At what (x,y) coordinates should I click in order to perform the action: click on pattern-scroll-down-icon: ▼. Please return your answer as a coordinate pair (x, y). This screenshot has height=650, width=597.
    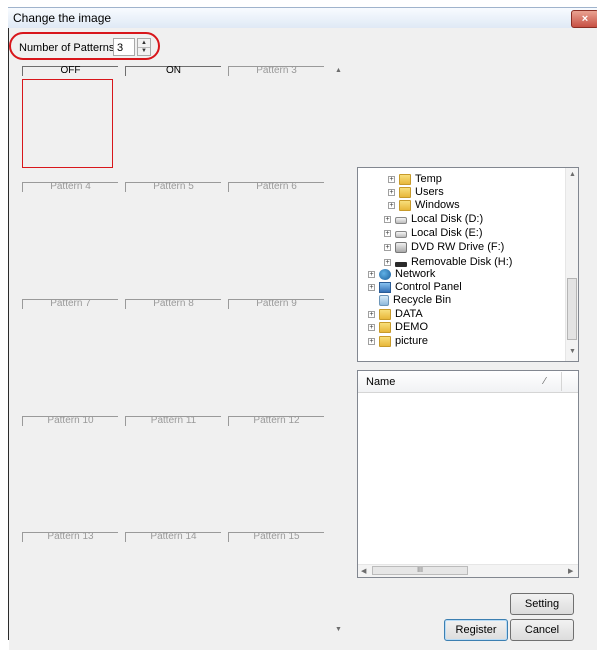
    Looking at the image, I should click on (338, 629).